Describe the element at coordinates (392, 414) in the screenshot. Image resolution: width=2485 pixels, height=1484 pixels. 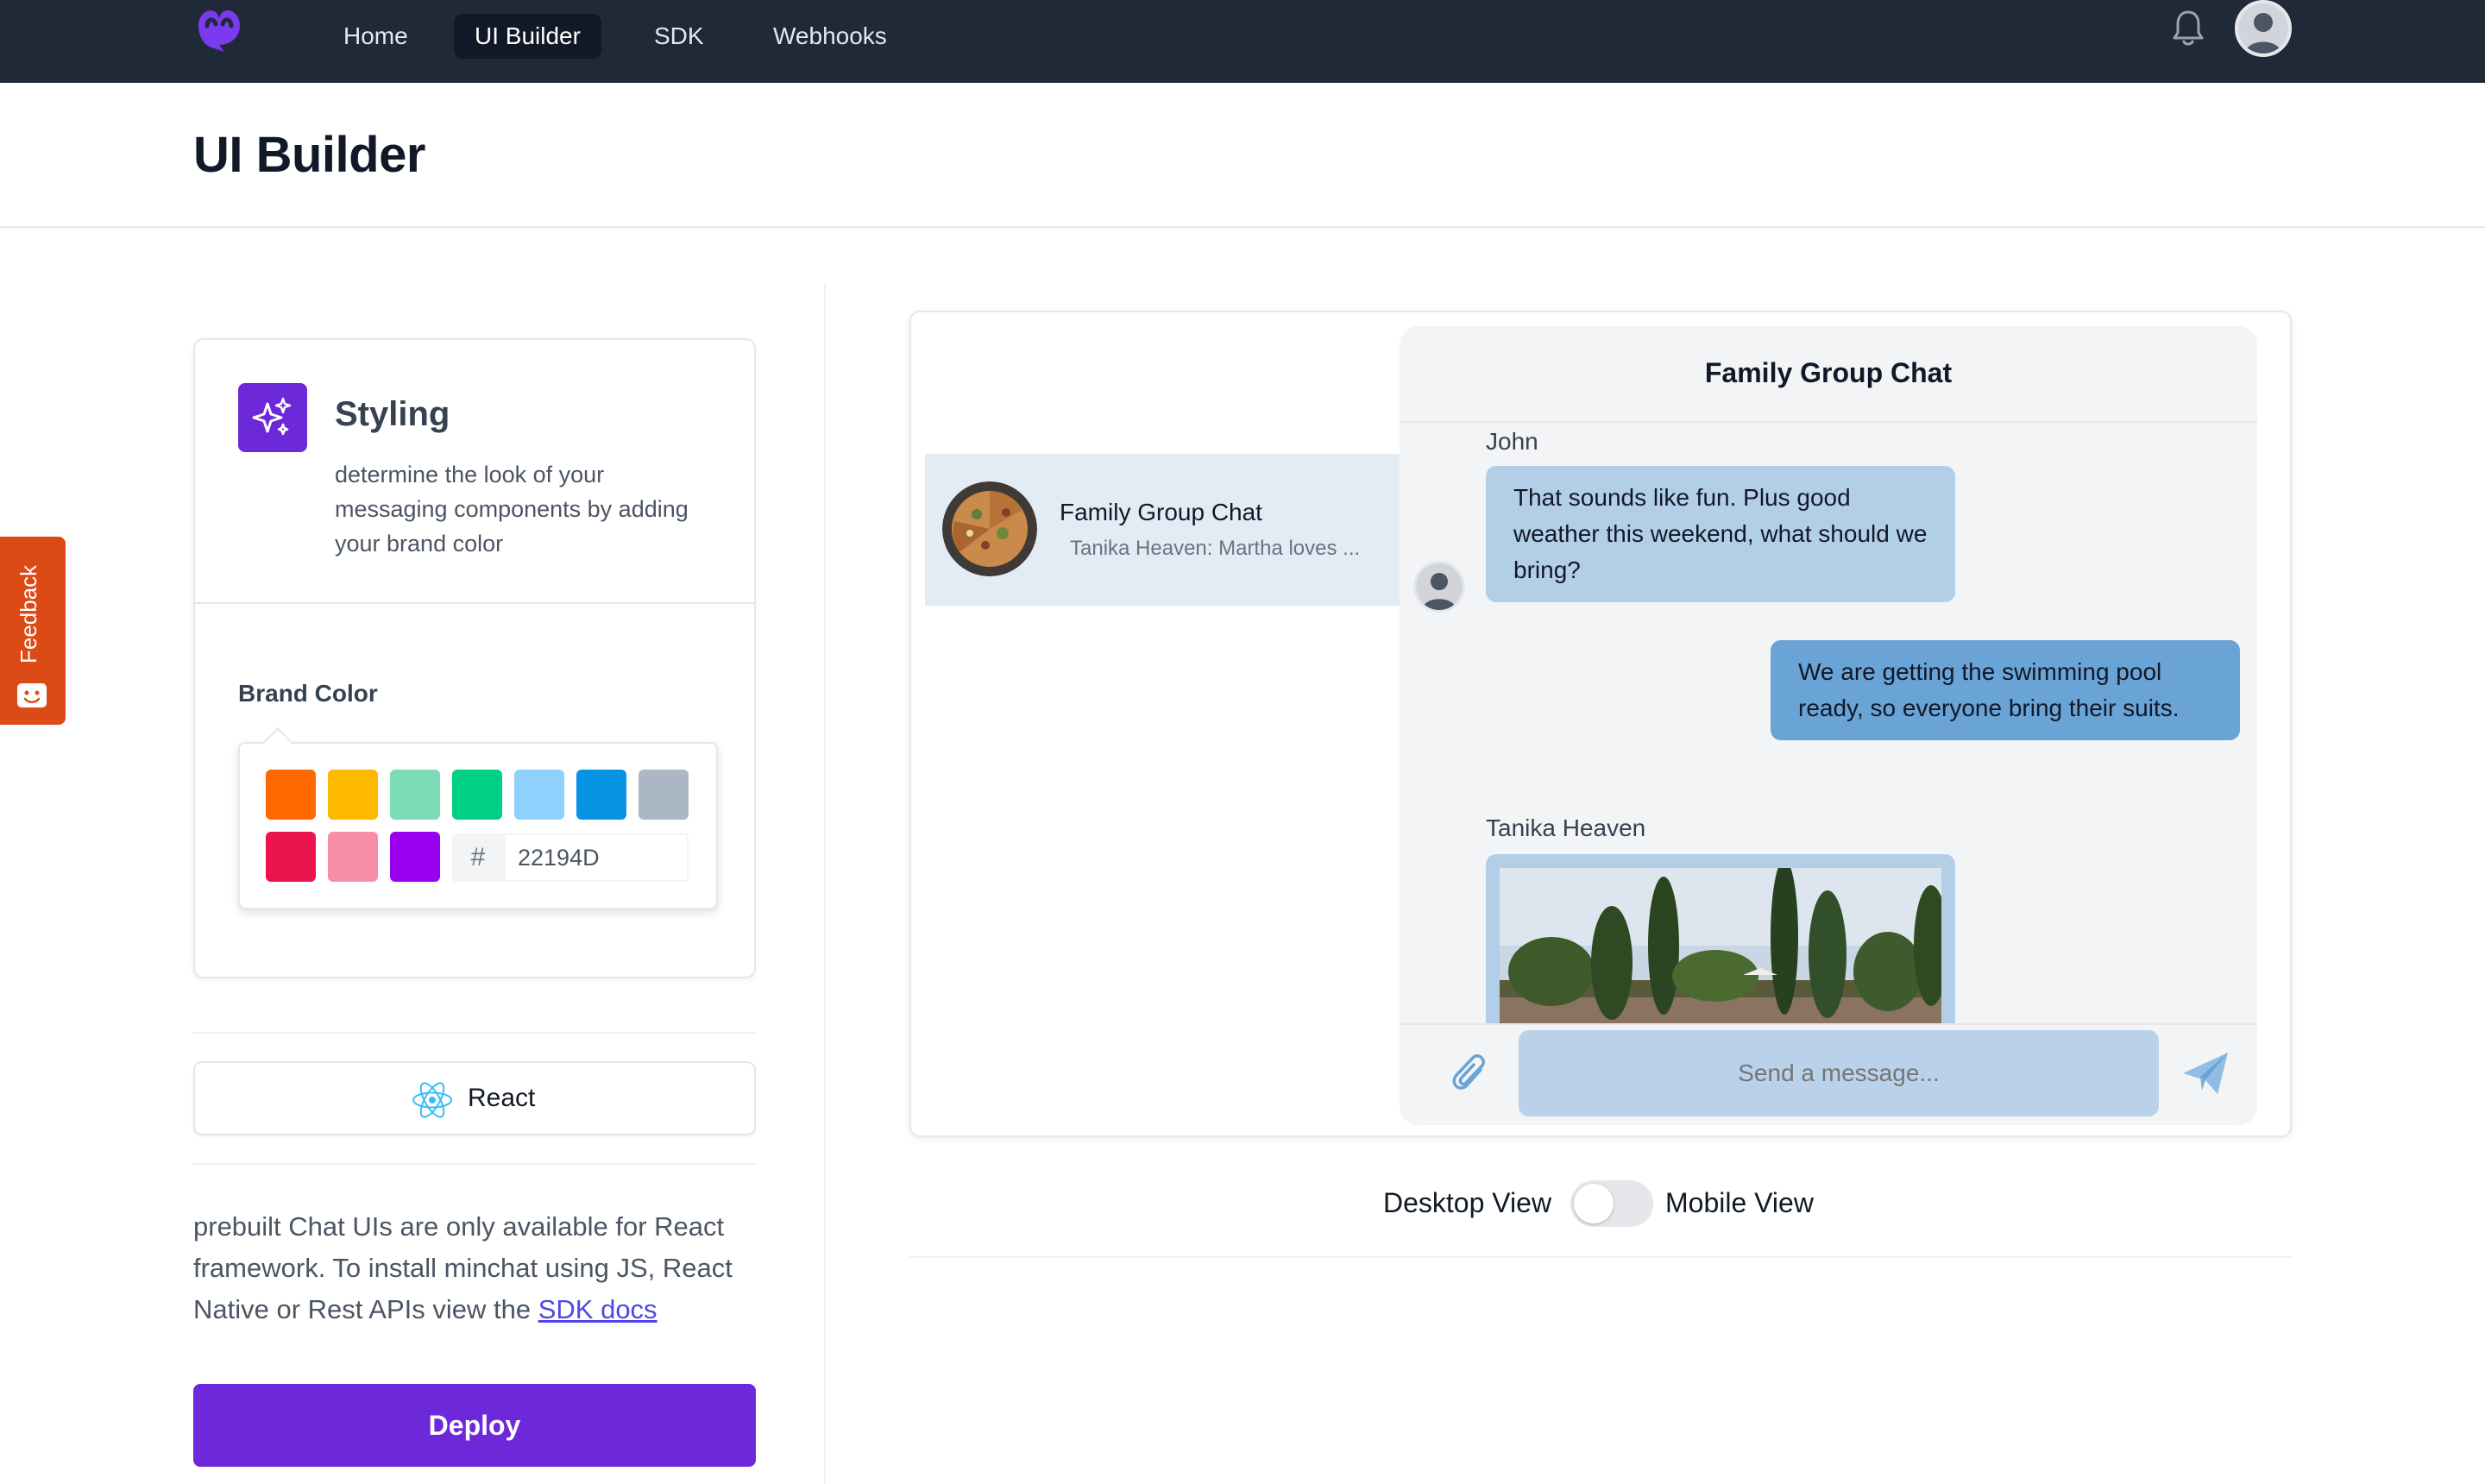
I see `styling-title: Styling` at that location.